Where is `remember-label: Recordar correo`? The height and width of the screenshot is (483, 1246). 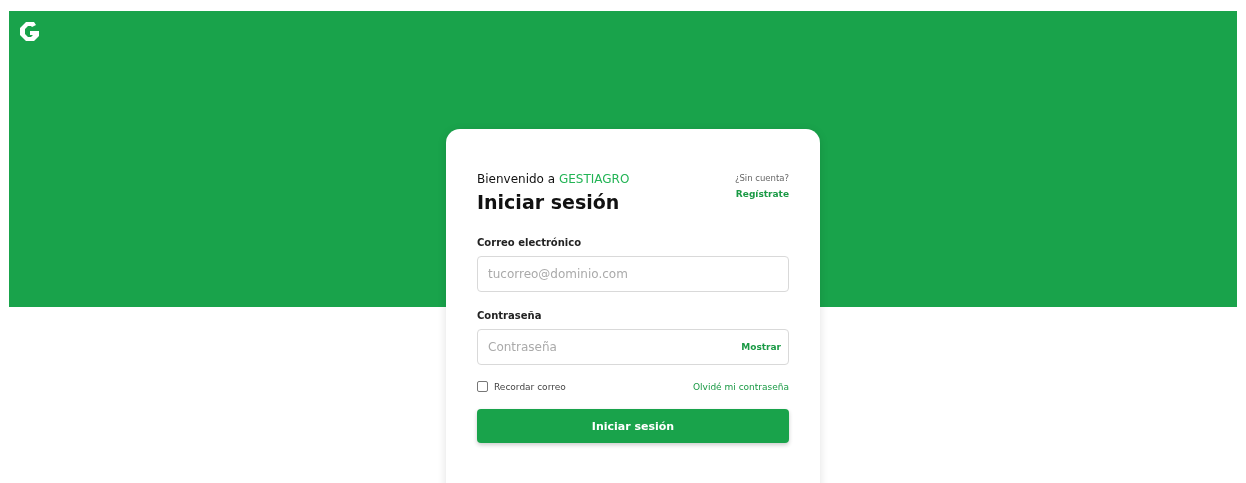 remember-label: Recordar correo is located at coordinates (530, 386).